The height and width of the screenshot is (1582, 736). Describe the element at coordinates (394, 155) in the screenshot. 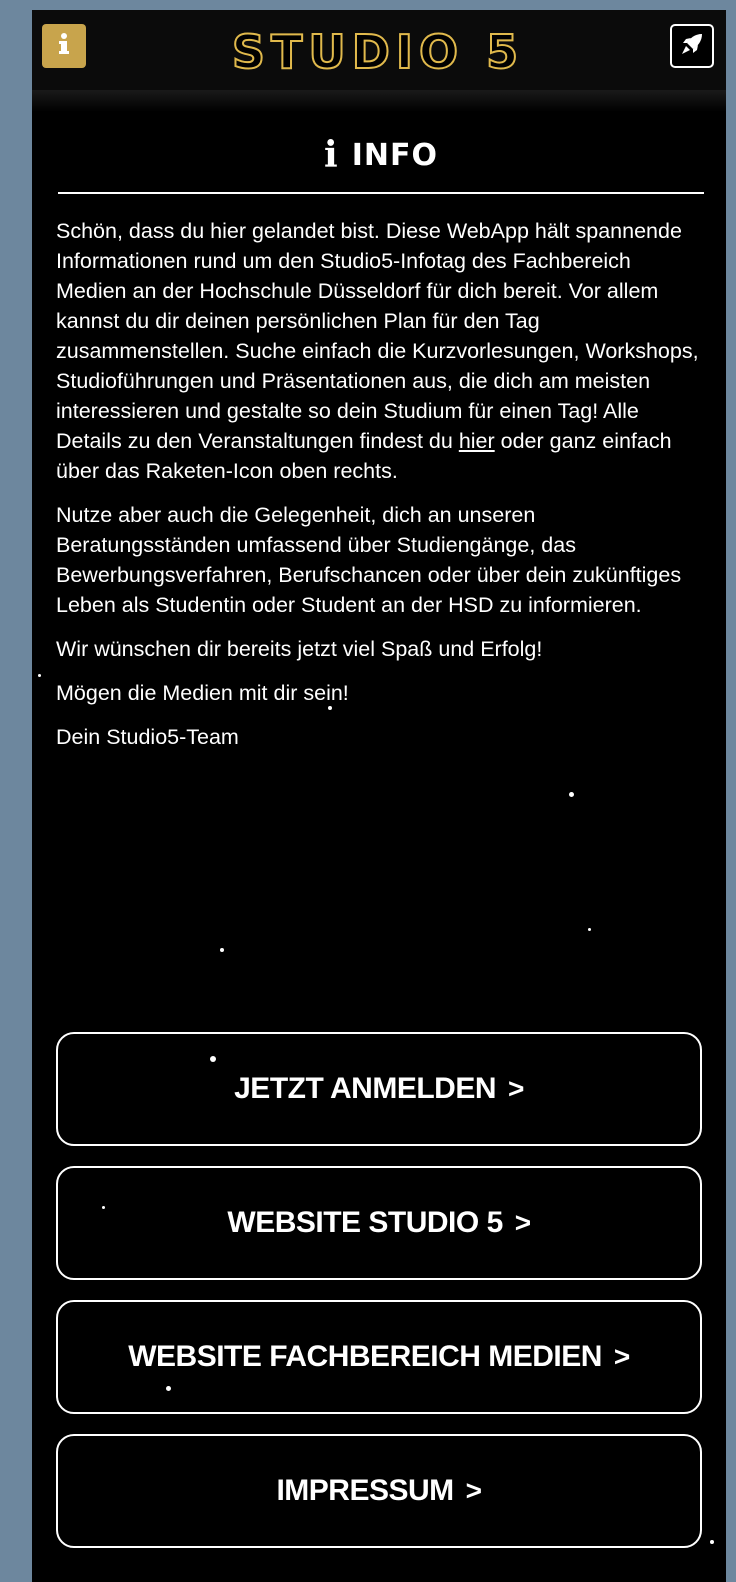

I see `section-title: INFO` at that location.